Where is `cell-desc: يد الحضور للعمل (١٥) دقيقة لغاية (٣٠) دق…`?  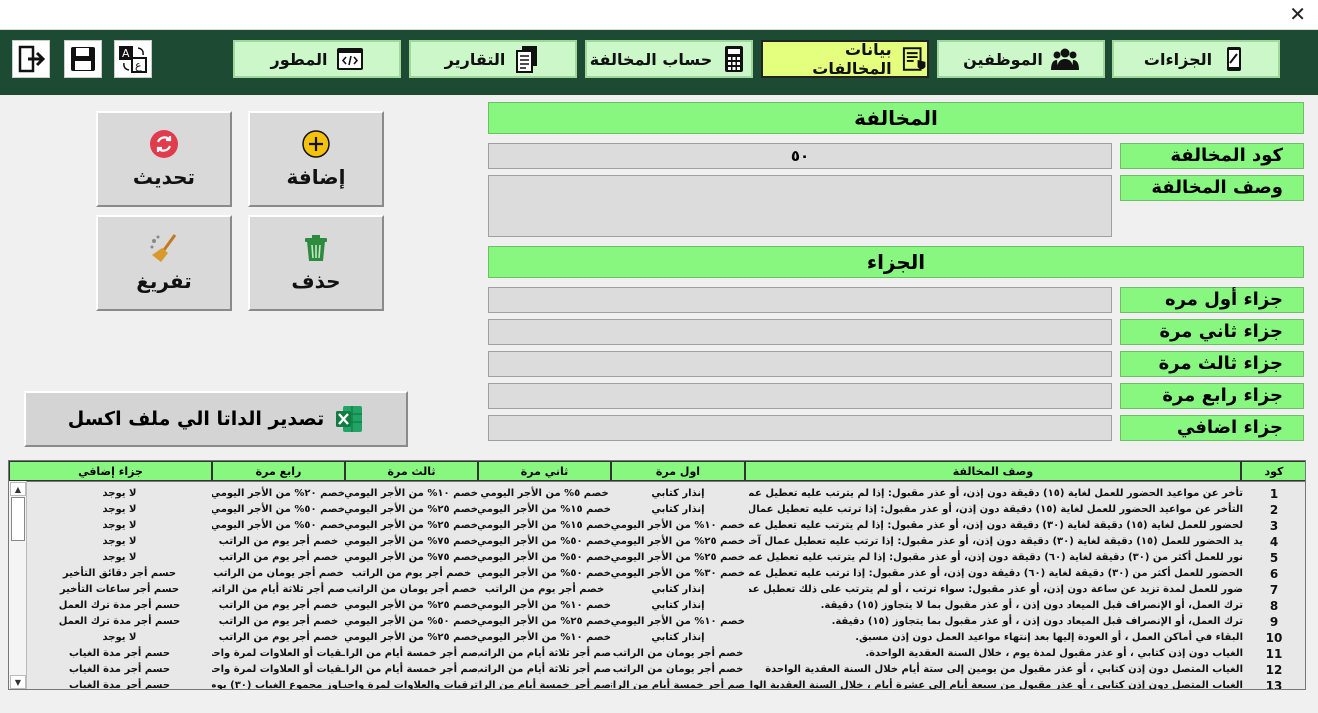 cell-desc: يد الحضور للعمل (١٥) دقيقة لغاية (٣٠) دق… is located at coordinates (996, 541).